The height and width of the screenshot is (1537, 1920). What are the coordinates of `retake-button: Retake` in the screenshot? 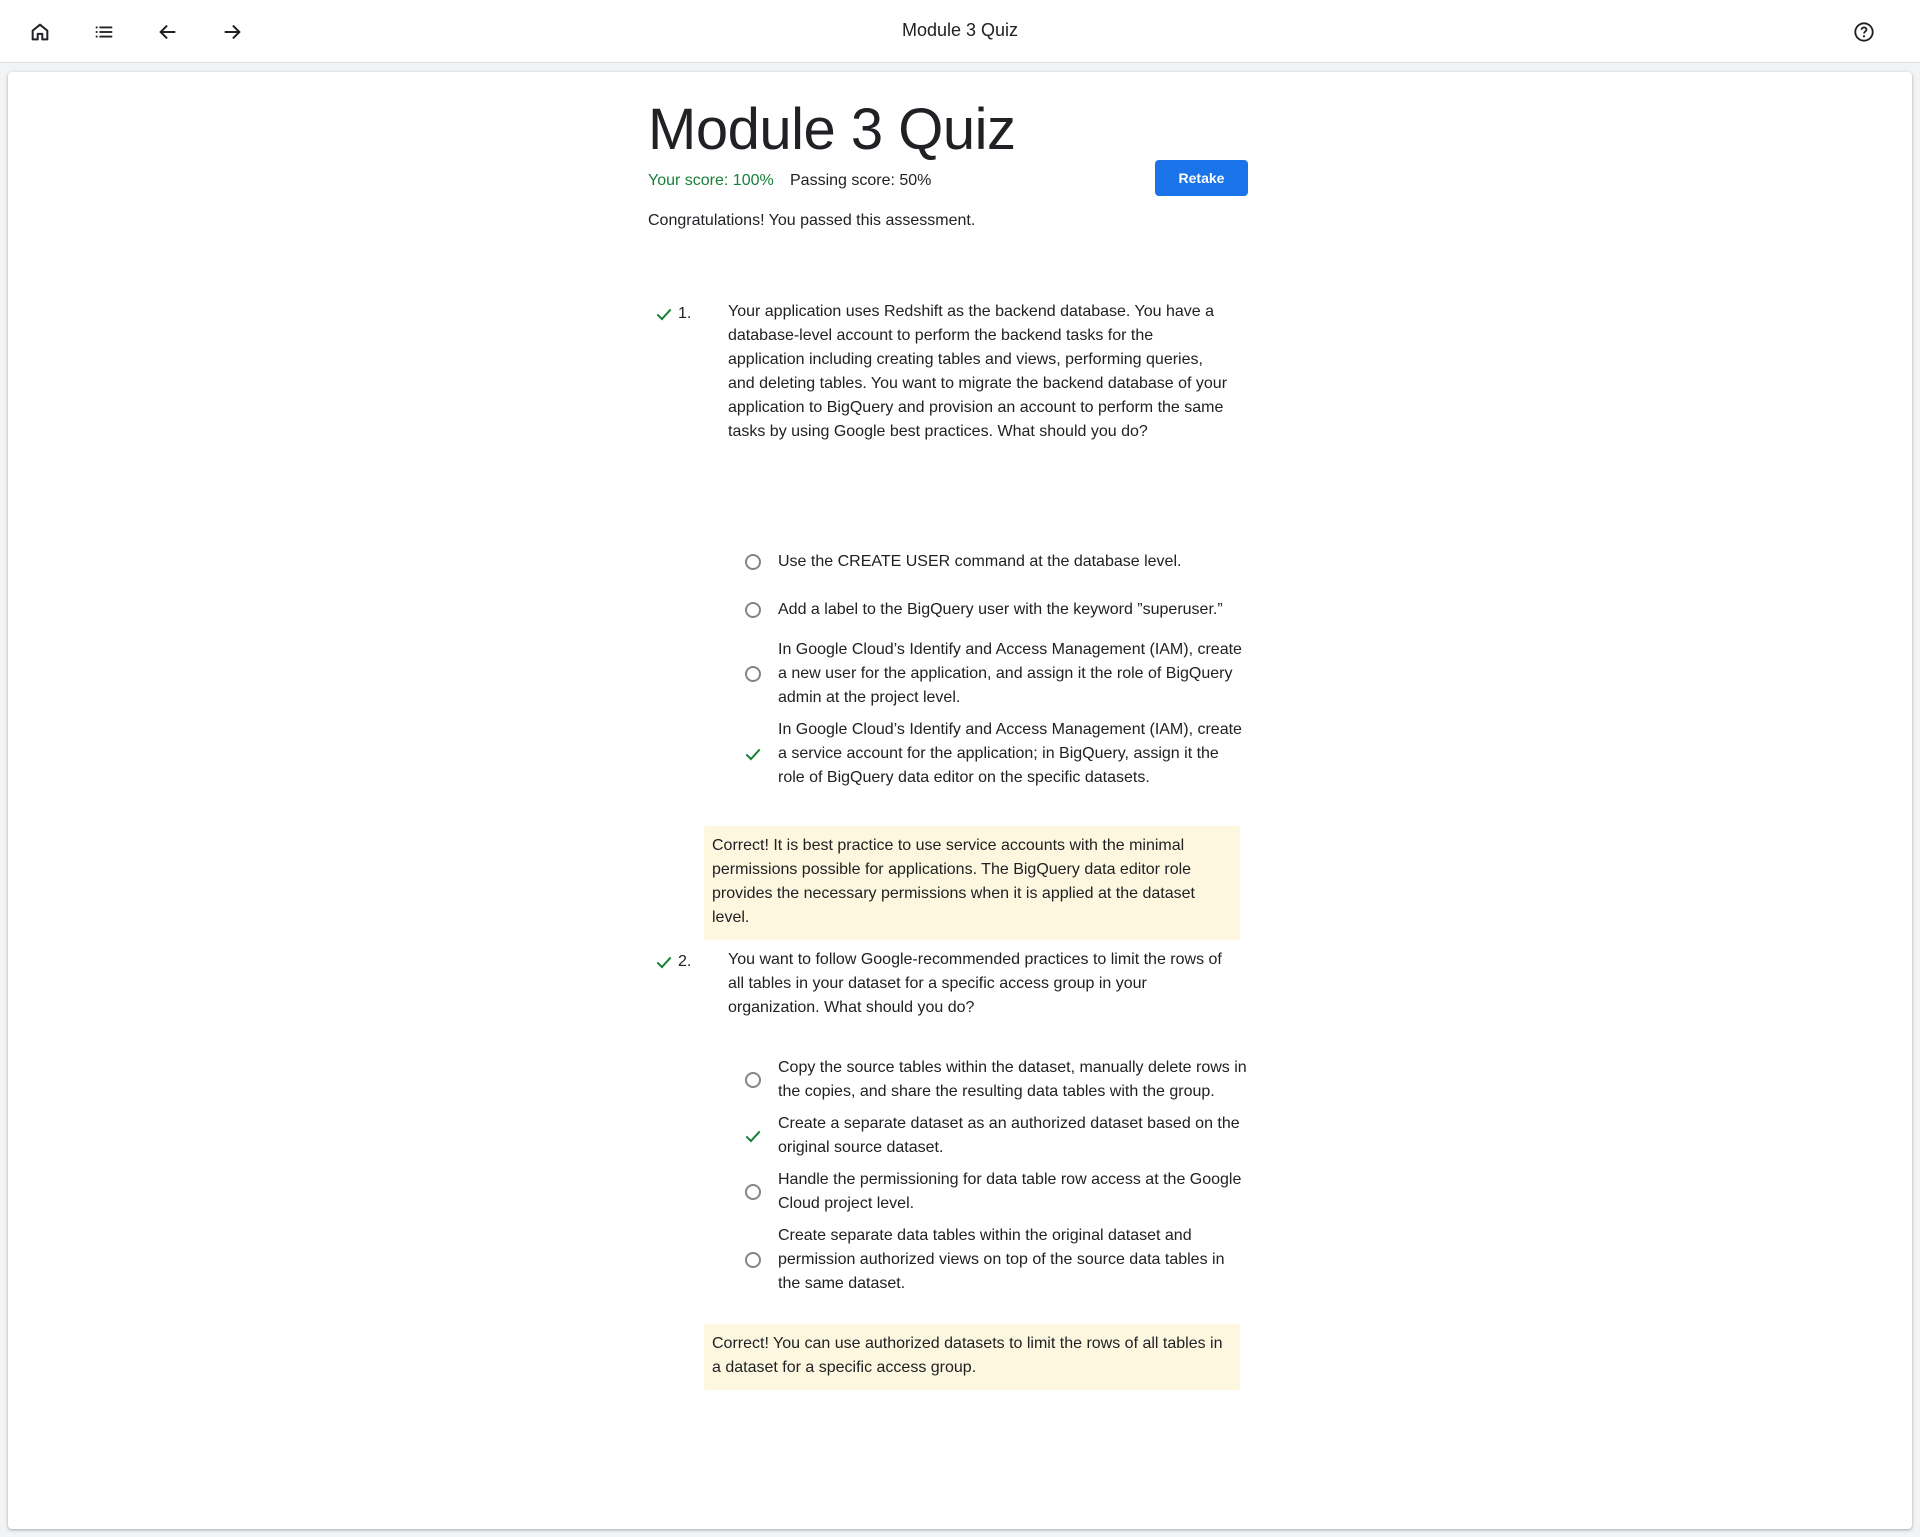 It's located at (1201, 178).